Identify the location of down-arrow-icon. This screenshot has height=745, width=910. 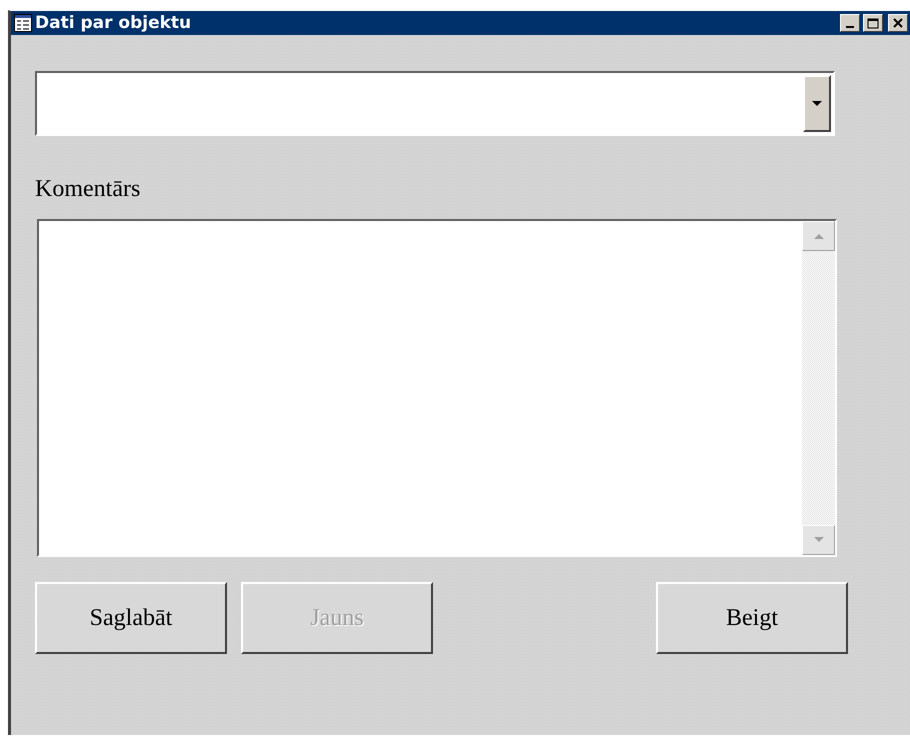
(819, 540).